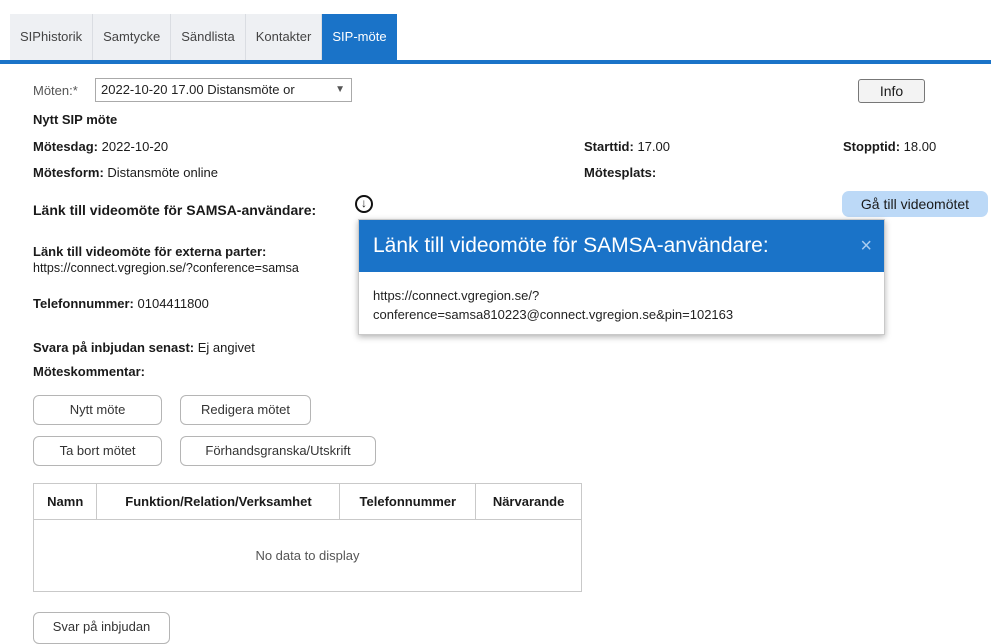 The width and height of the screenshot is (991, 644). I want to click on download-icon: ↓, so click(364, 204).